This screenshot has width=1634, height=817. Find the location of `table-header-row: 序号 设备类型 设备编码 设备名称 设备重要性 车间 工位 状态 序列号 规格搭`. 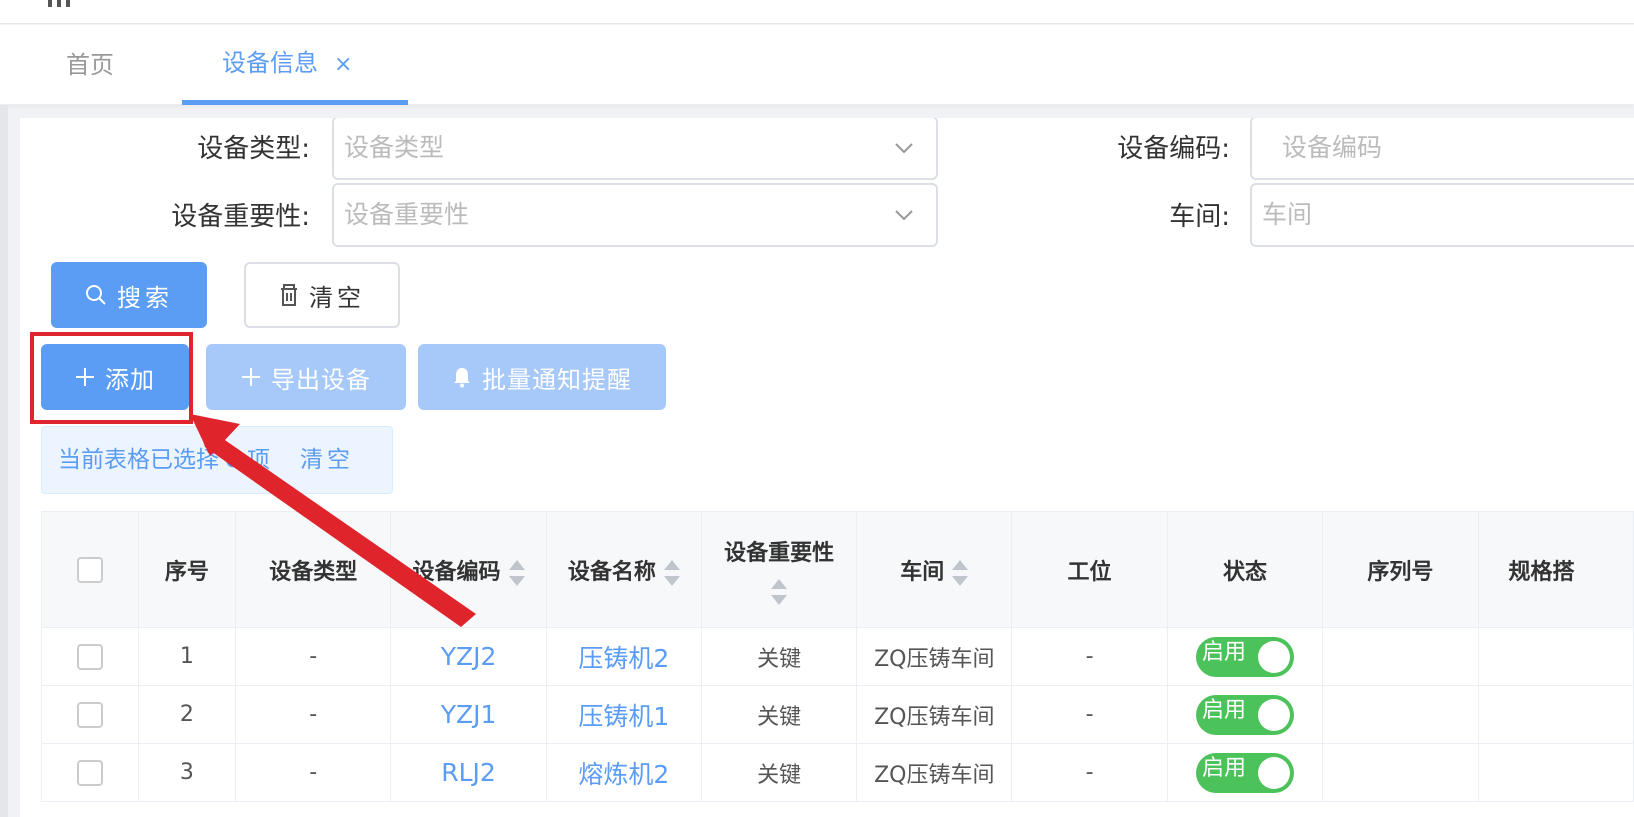

table-header-row: 序号 设备类型 设备编码 设备名称 设备重要性 车间 工位 状态 序列号 规格搭 is located at coordinates (837, 569).